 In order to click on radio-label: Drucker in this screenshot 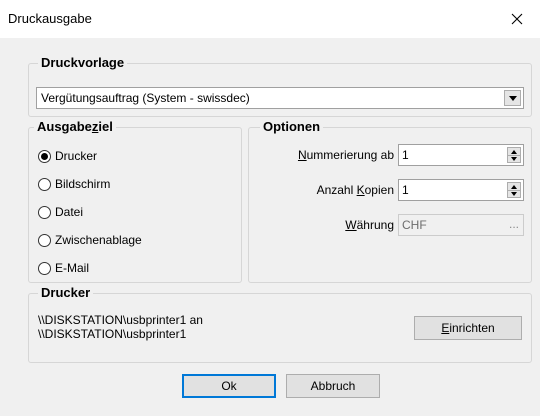, I will do `click(76, 156)`.